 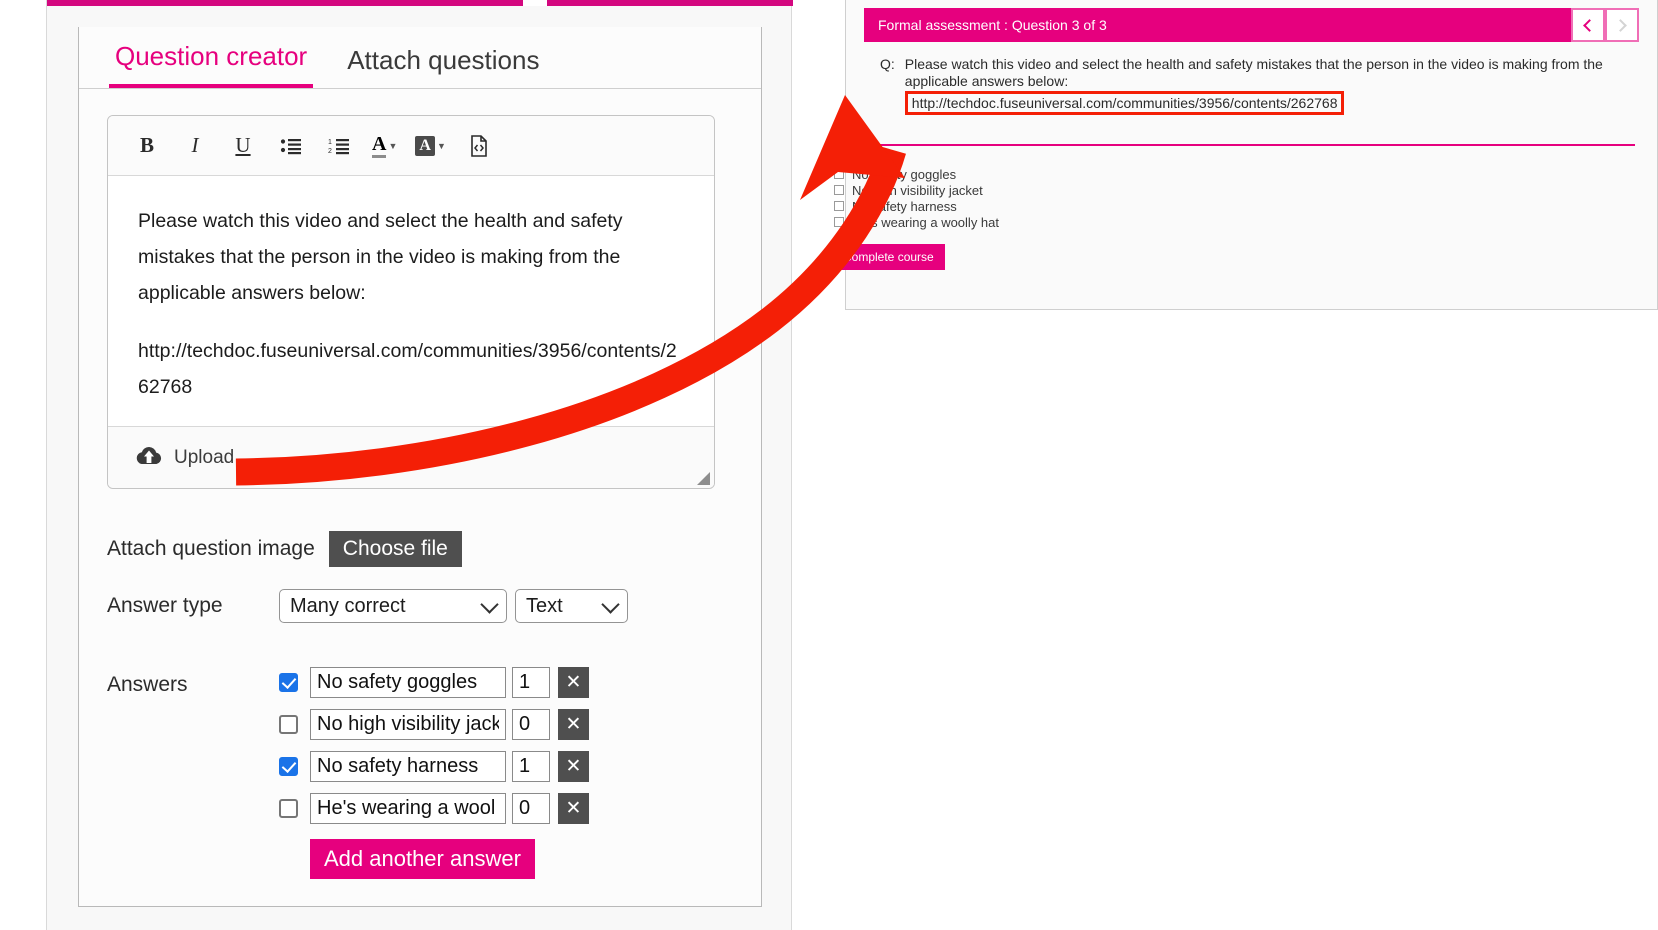 I want to click on underline-icon: U, so click(x=243, y=146).